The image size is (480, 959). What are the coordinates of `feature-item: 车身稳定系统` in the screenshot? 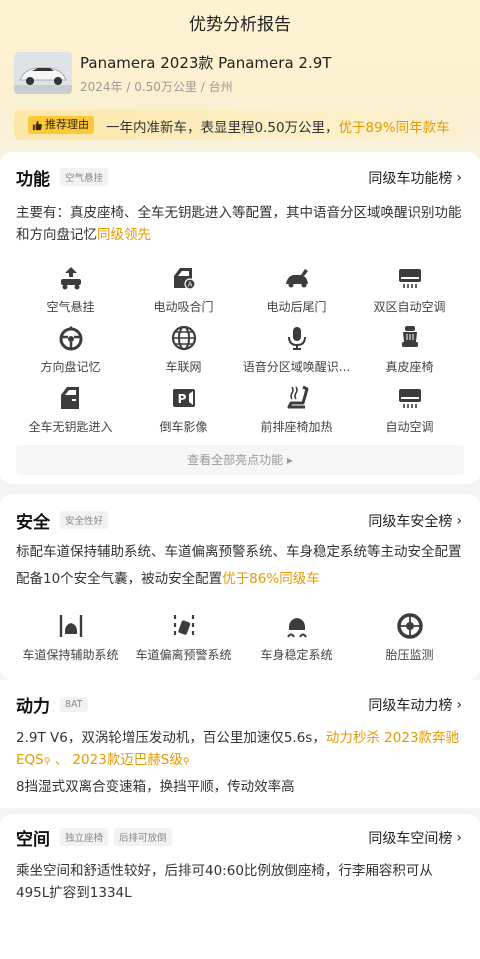 It's located at (296, 637).